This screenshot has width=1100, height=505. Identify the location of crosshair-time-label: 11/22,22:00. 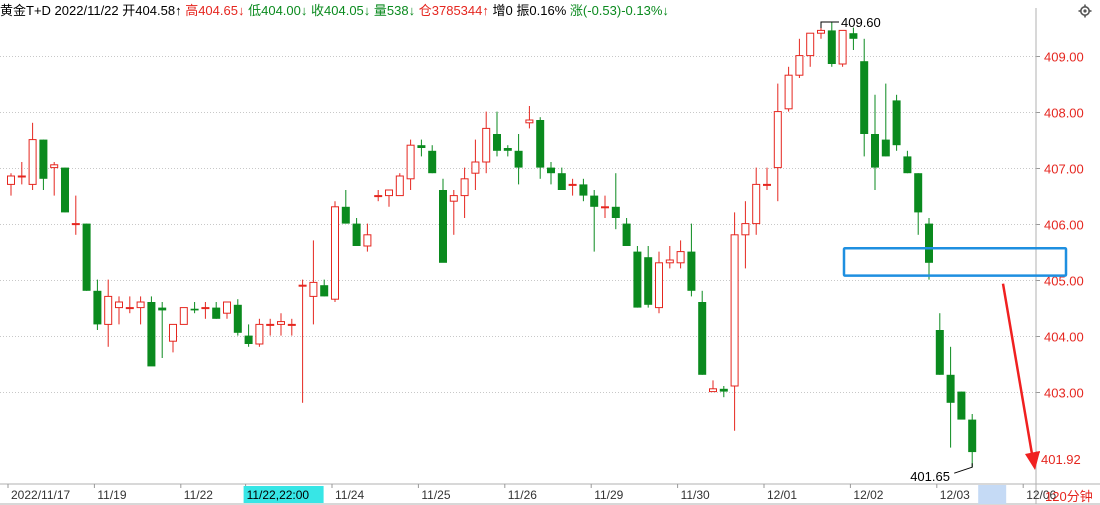
(278, 495).